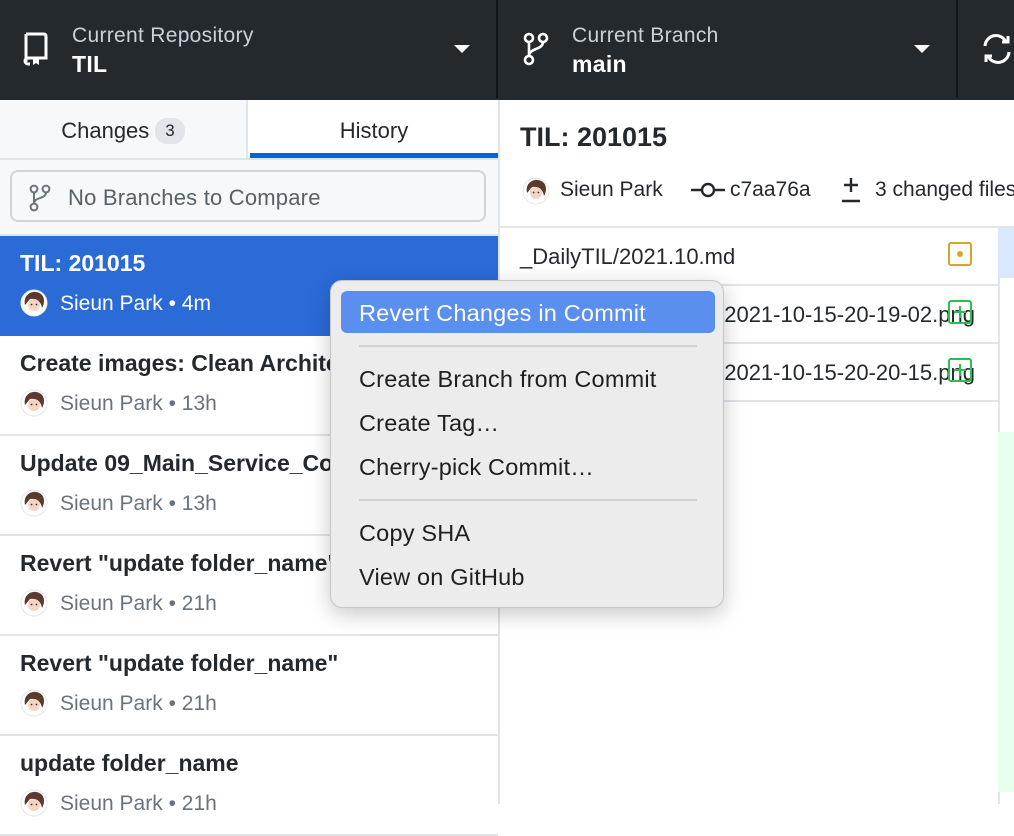 The height and width of the screenshot is (836, 1014). I want to click on current-branch-dropdown: Current Branch main, so click(729, 49).